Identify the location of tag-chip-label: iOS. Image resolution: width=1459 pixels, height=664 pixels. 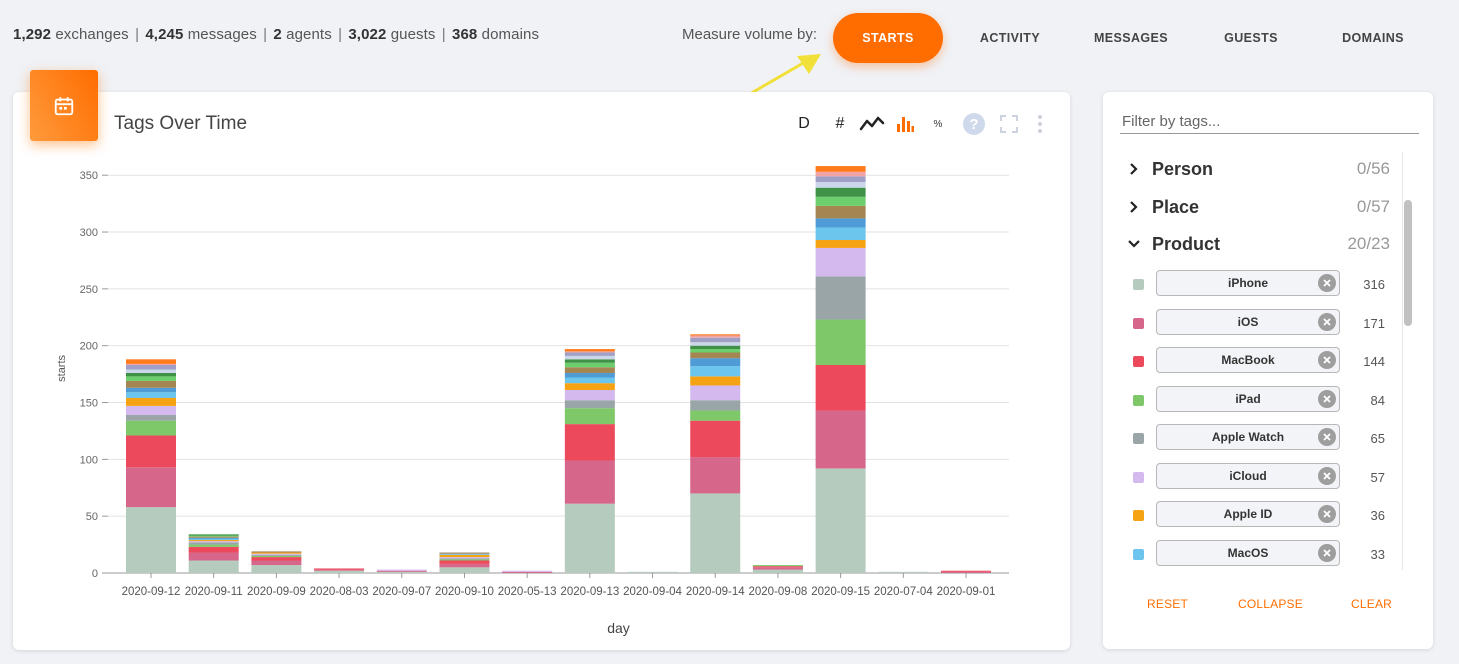
(1248, 322).